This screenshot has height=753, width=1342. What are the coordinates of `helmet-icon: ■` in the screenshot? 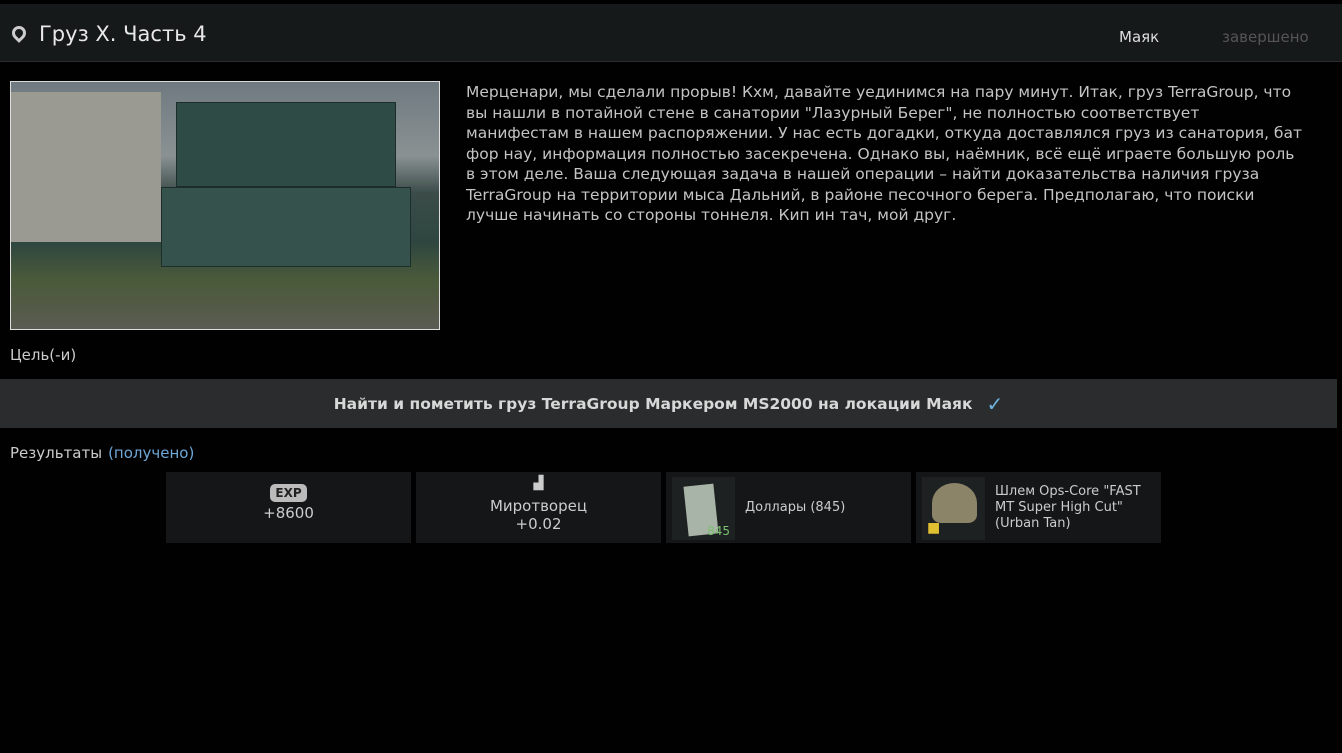 It's located at (953, 508).